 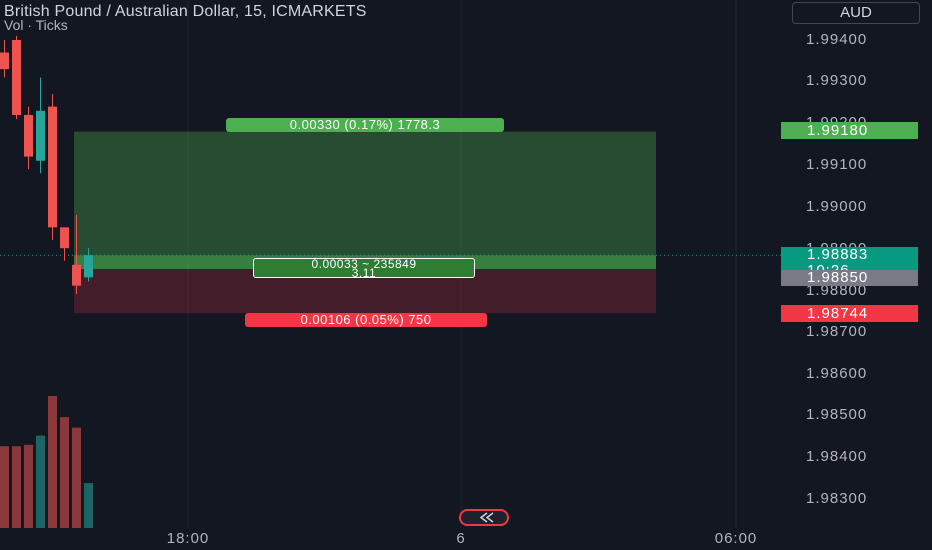 I want to click on position-center-label: 0.00033 ~ 235849 3.11, so click(x=364, y=269).